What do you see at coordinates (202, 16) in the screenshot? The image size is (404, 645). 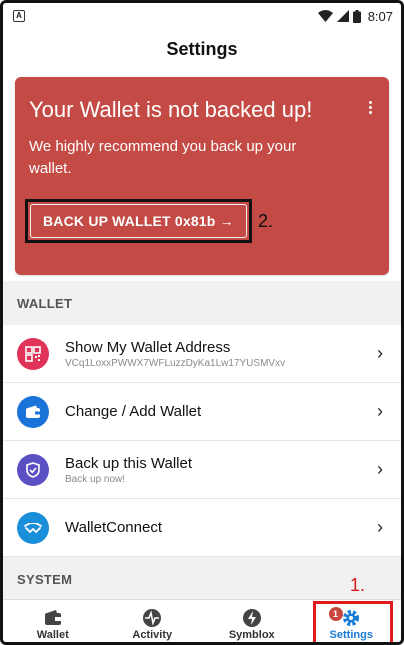 I see `status-bar: A 8:07` at bounding box center [202, 16].